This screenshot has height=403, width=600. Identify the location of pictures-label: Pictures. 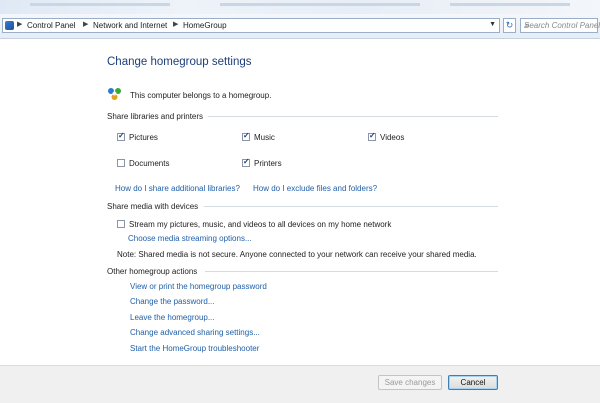
(143, 137).